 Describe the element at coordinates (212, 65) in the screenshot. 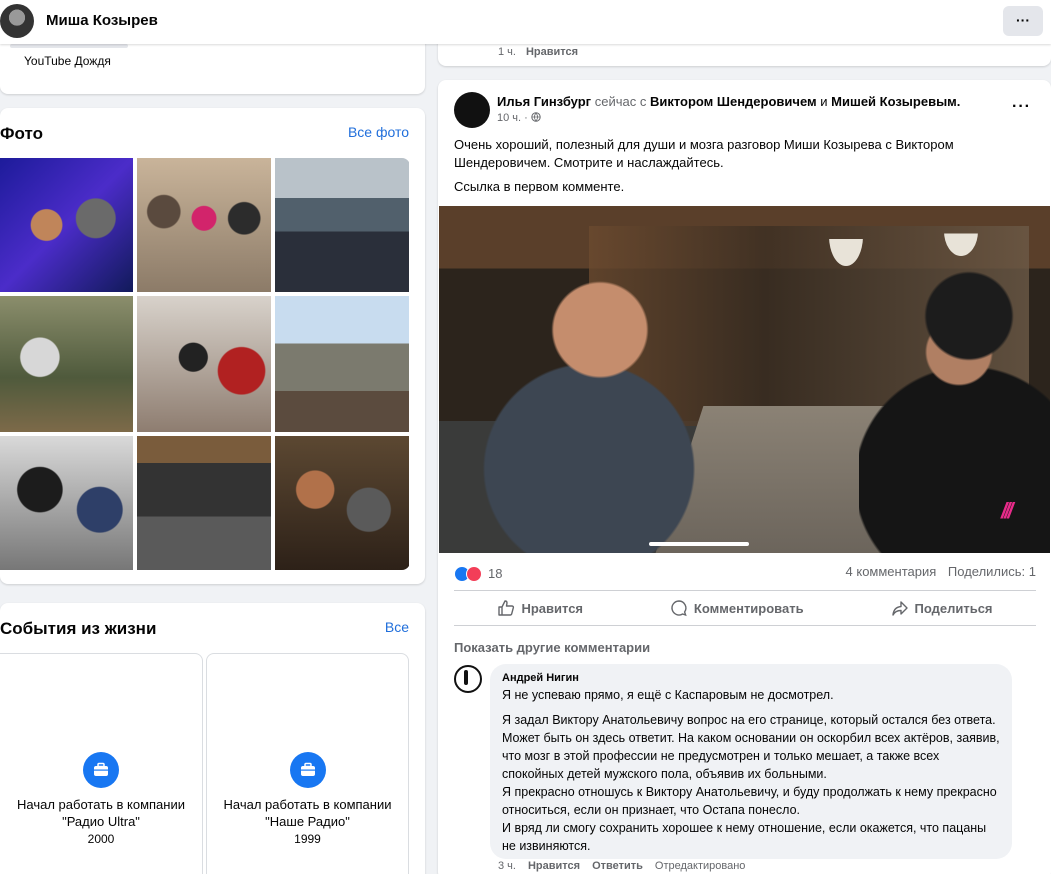

I see `intro-card: YouTube Дождя` at that location.